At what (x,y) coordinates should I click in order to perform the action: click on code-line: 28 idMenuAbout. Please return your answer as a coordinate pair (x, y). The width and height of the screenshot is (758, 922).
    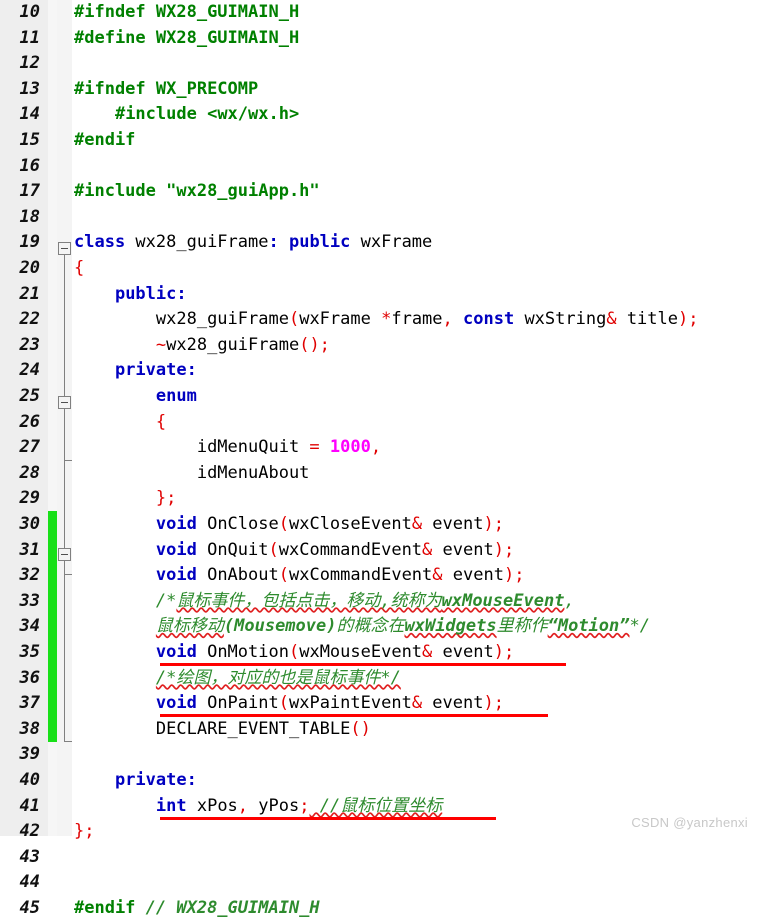
    Looking at the image, I should click on (379, 474).